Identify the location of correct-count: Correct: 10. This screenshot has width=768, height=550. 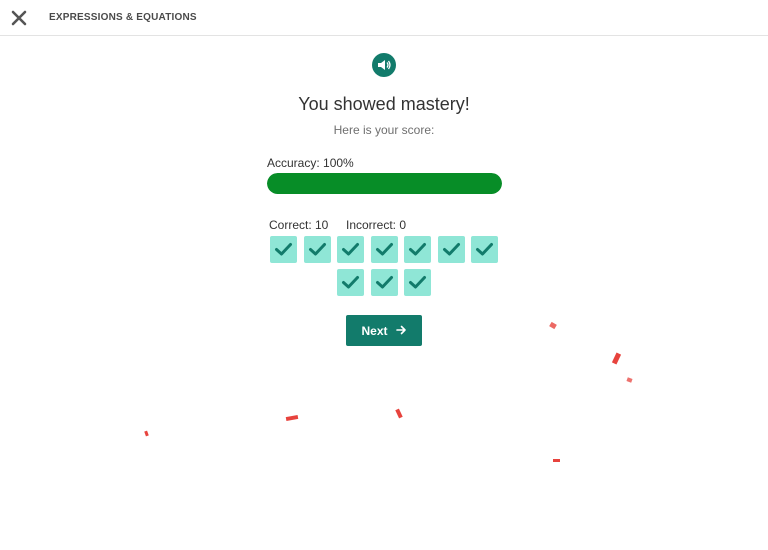
(299, 225).